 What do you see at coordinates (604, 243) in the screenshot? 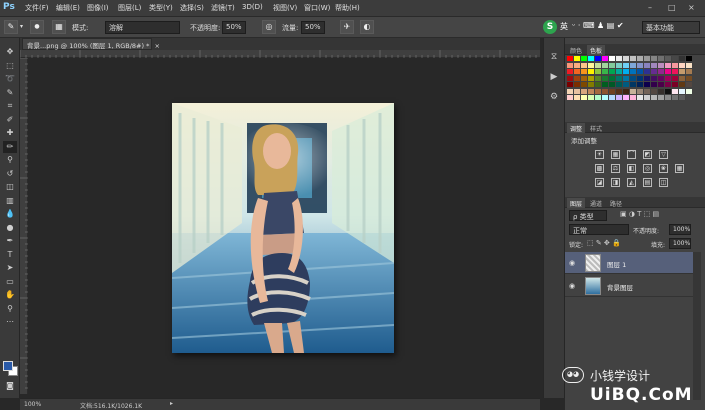
I see `lock-icons: ⬚ ✎ ✥ 🔒` at bounding box center [604, 243].